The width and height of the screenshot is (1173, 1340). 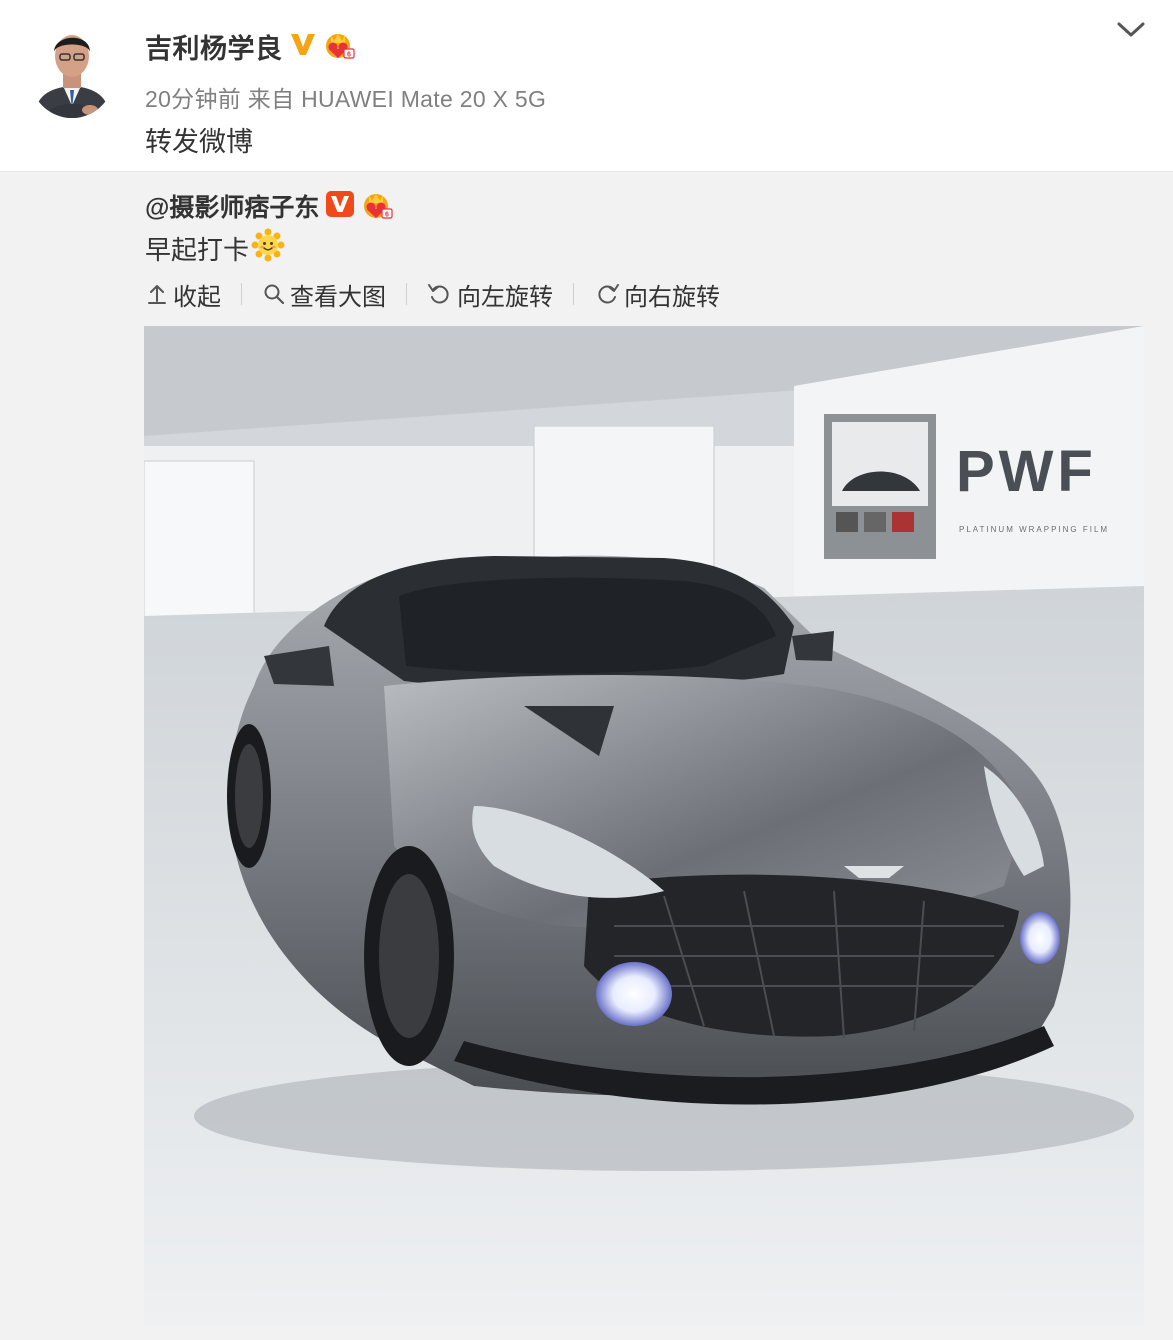 I want to click on rotate-left-icon, so click(x=438, y=294).